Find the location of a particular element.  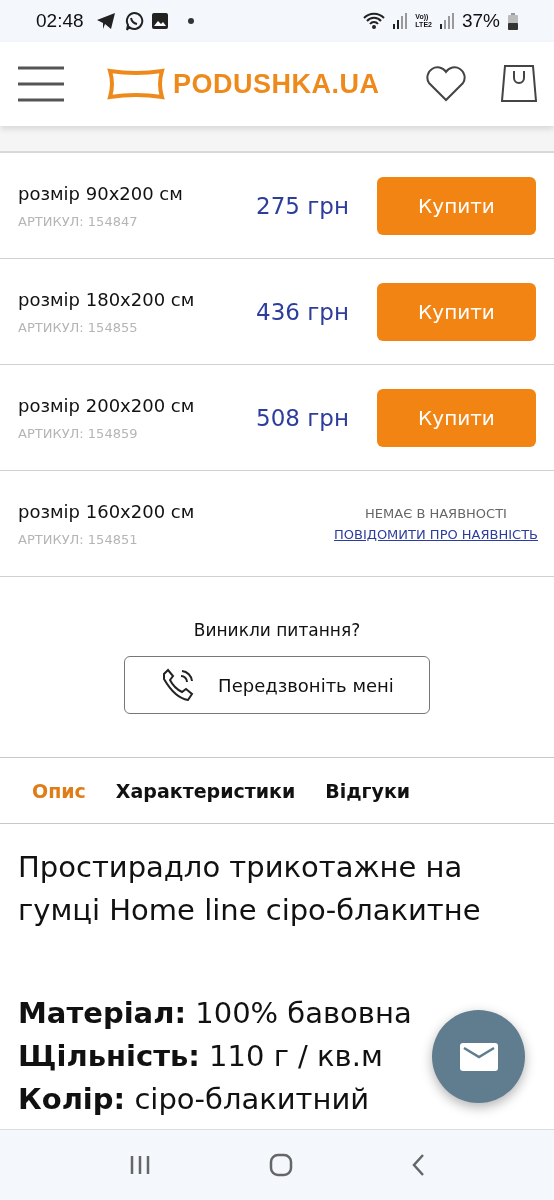

question-text: Виникли питання? is located at coordinates (277, 630).